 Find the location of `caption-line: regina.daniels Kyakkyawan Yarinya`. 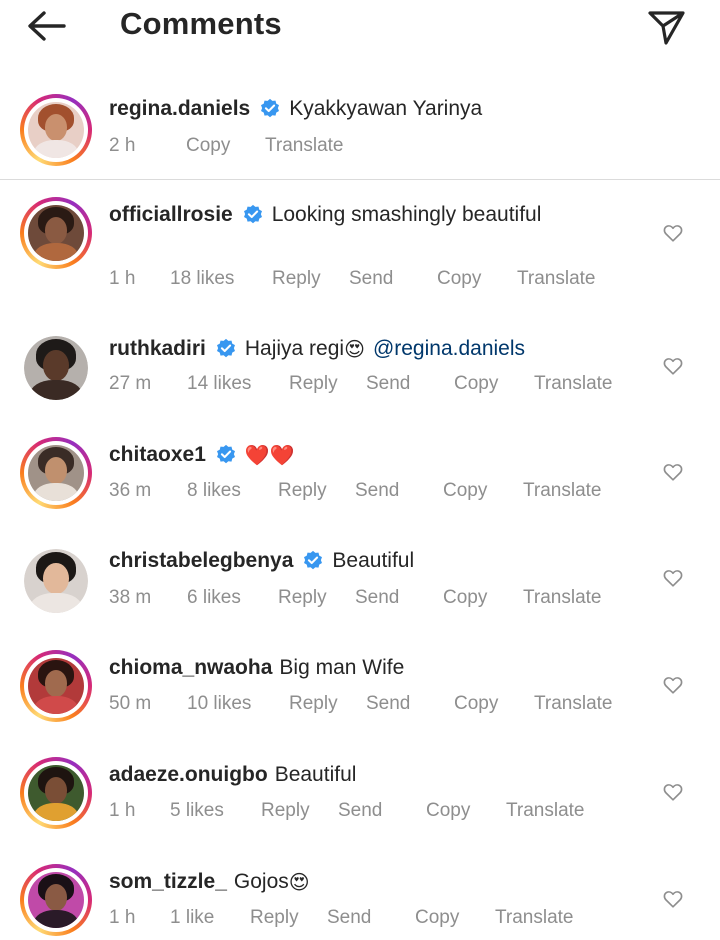

caption-line: regina.daniels Kyakkyawan Yarinya is located at coordinates (295, 109).